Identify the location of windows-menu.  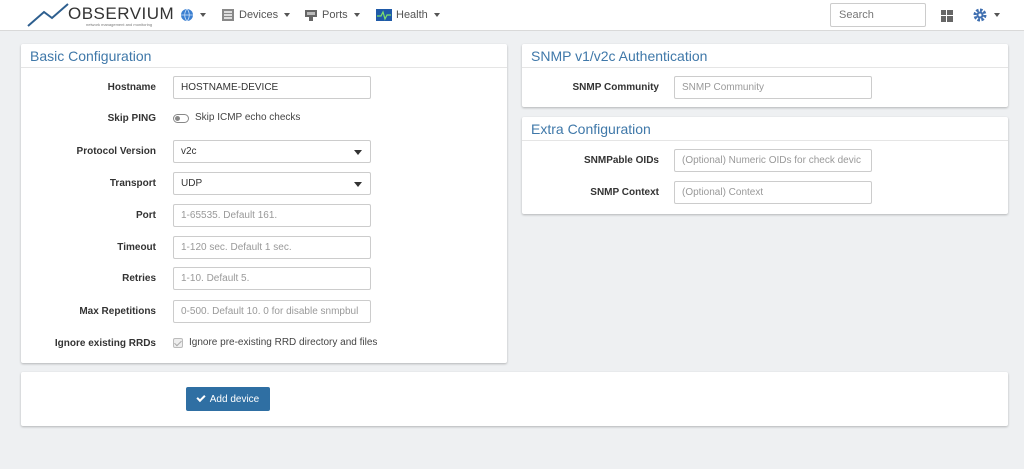
(947, 16).